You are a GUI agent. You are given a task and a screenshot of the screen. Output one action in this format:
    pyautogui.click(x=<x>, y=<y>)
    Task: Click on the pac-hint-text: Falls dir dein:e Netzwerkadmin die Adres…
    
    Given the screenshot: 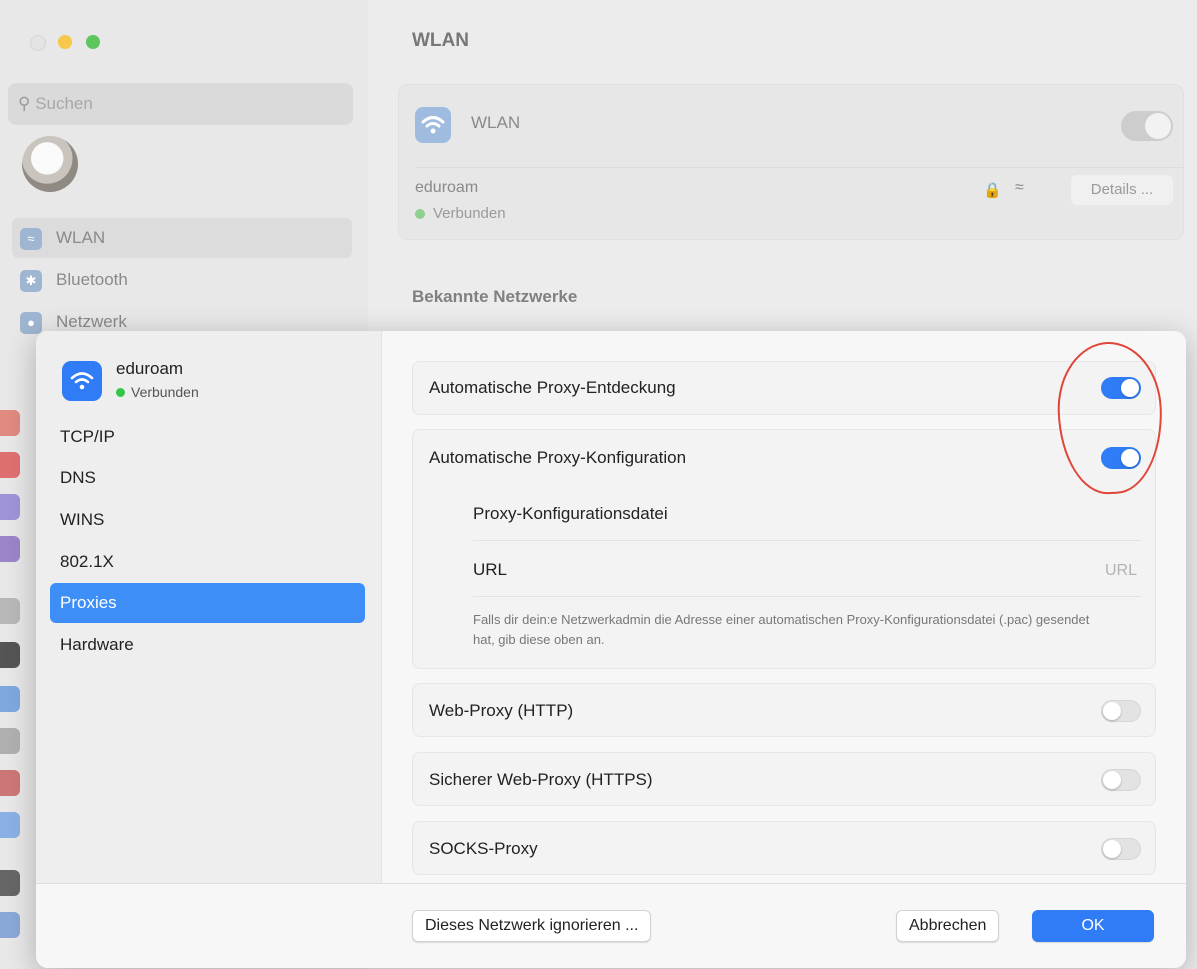 What is the action you would take?
    pyautogui.click(x=781, y=629)
    